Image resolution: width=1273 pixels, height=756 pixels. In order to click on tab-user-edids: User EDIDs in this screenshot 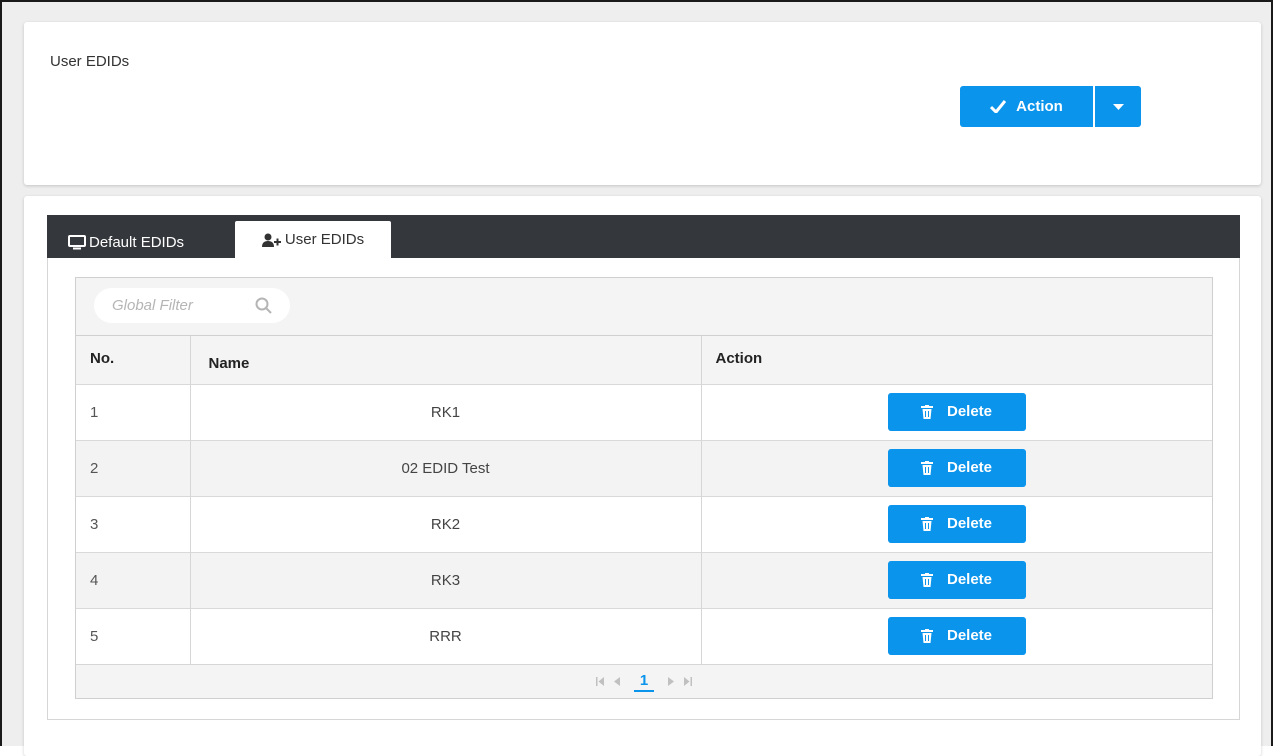, I will do `click(313, 239)`.